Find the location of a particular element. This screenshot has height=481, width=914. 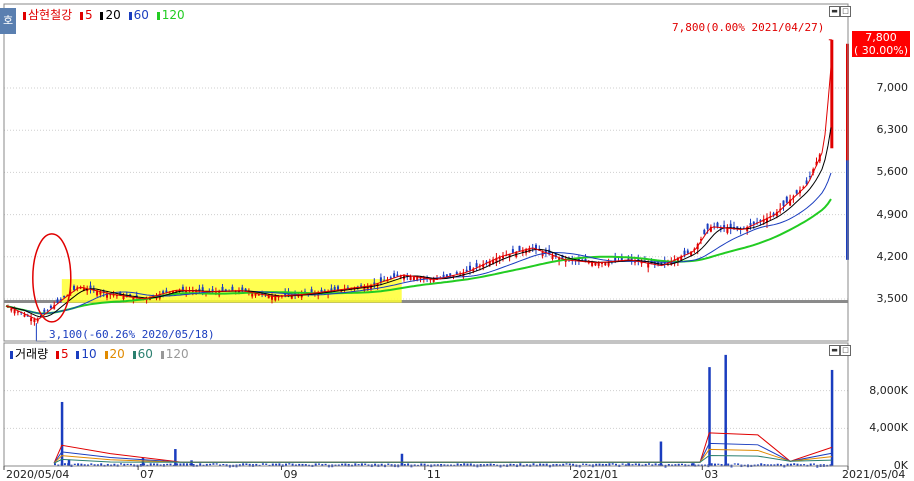

min-marker is located at coordinates (41, 332).